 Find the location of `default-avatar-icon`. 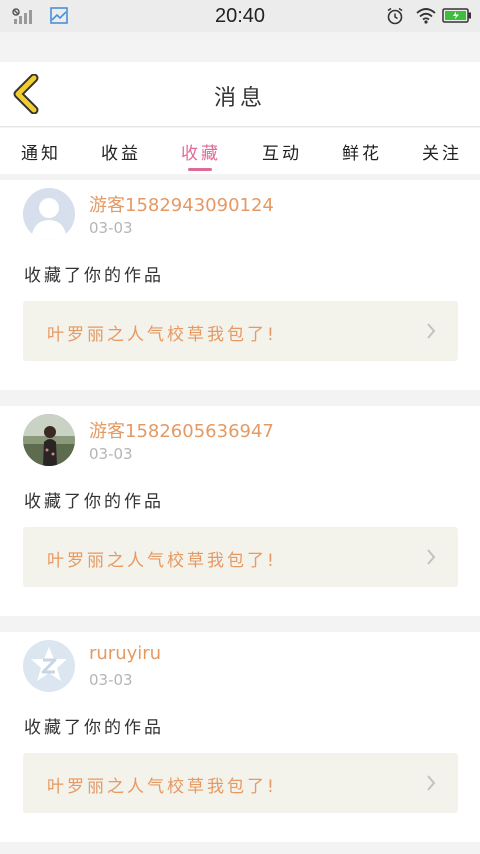

default-avatar-icon is located at coordinates (49, 214).